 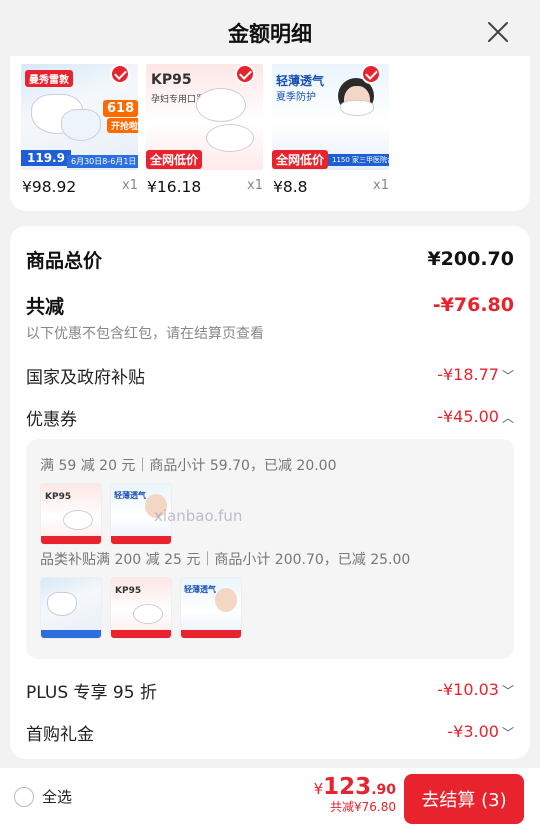 What do you see at coordinates (318, 789) in the screenshot?
I see `currency-symbol: ¥` at bounding box center [318, 789].